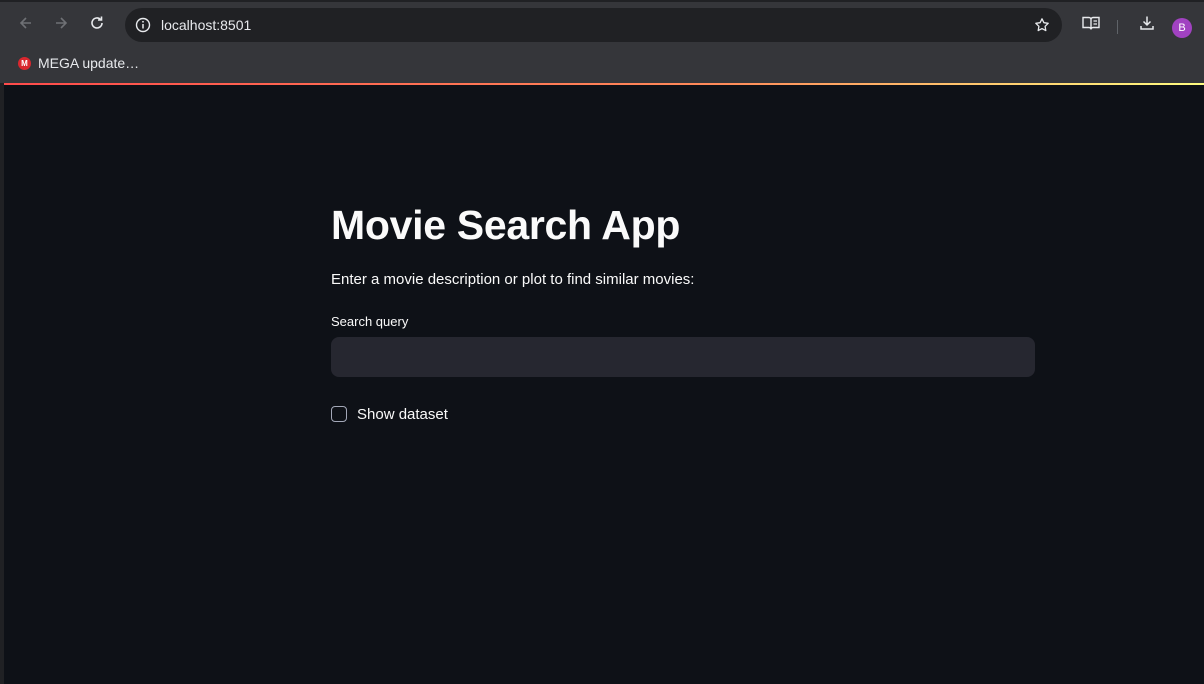 The height and width of the screenshot is (684, 1204). I want to click on reload-button, so click(97, 25).